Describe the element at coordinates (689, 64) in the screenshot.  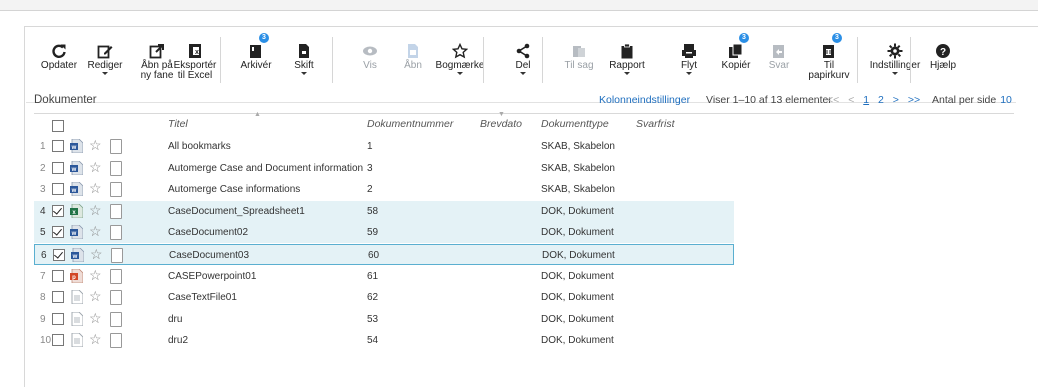
I see `toolbar-move-button: Flyt` at that location.